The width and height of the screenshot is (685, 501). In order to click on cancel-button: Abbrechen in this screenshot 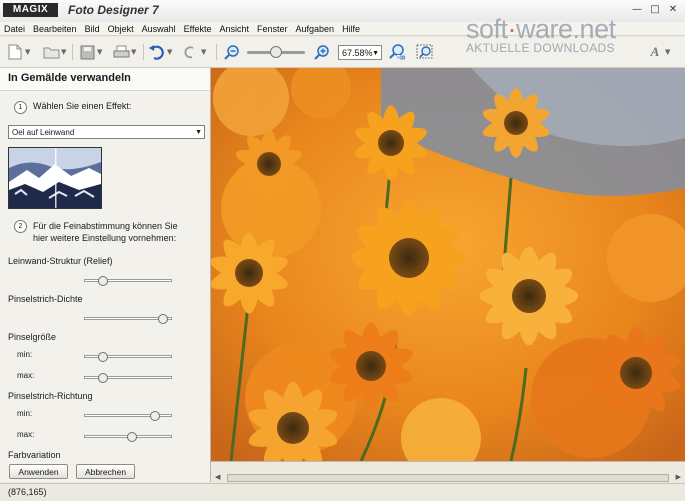, I will do `click(105, 471)`.